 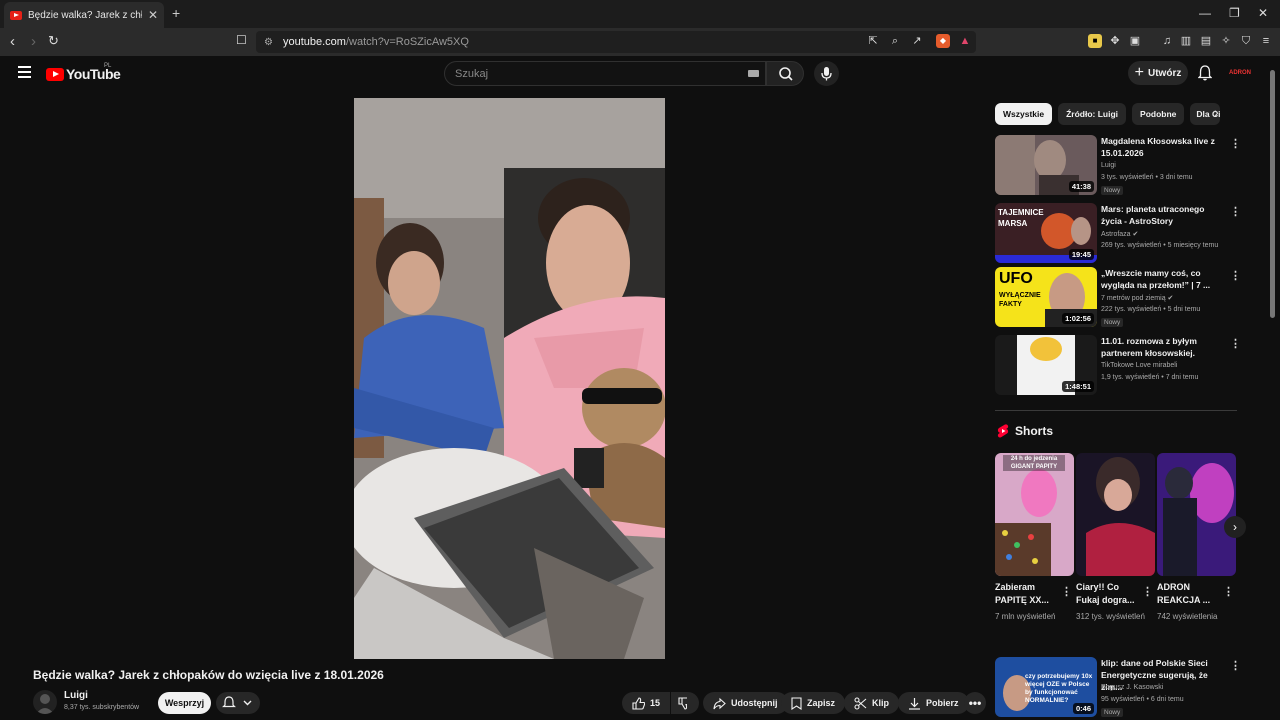 I want to click on restore-icon: ❐, so click(x=1234, y=13).